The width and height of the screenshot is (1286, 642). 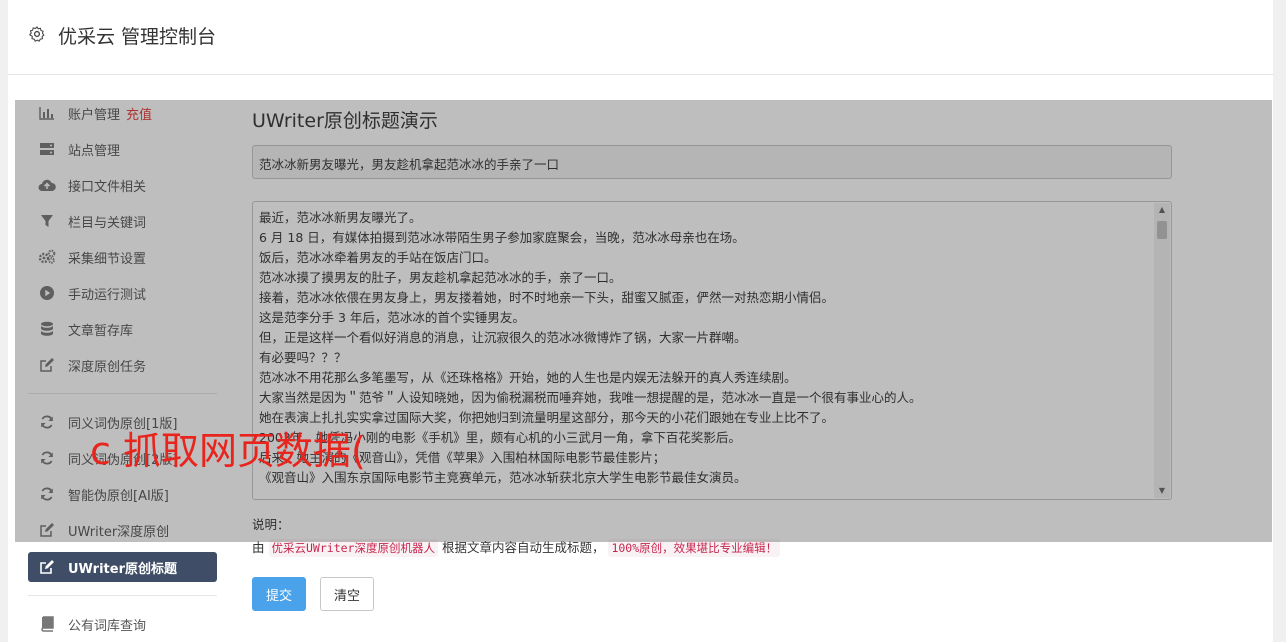 What do you see at coordinates (94, 151) in the screenshot?
I see `sidebar-item-label: 站点管理` at bounding box center [94, 151].